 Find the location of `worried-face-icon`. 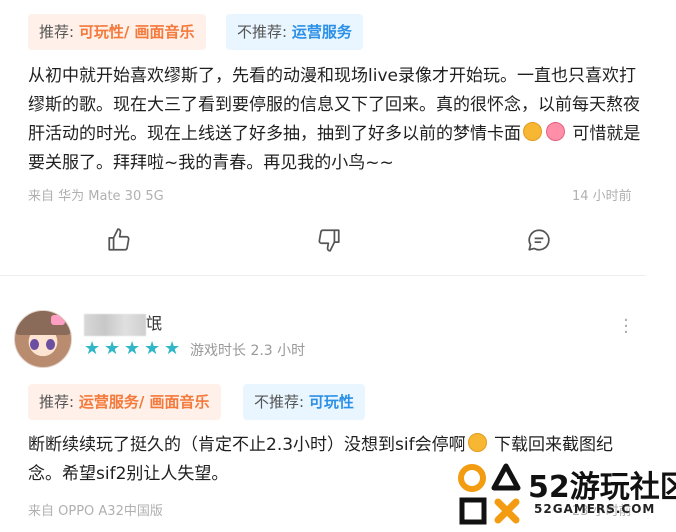

worried-face-icon is located at coordinates (477, 442).